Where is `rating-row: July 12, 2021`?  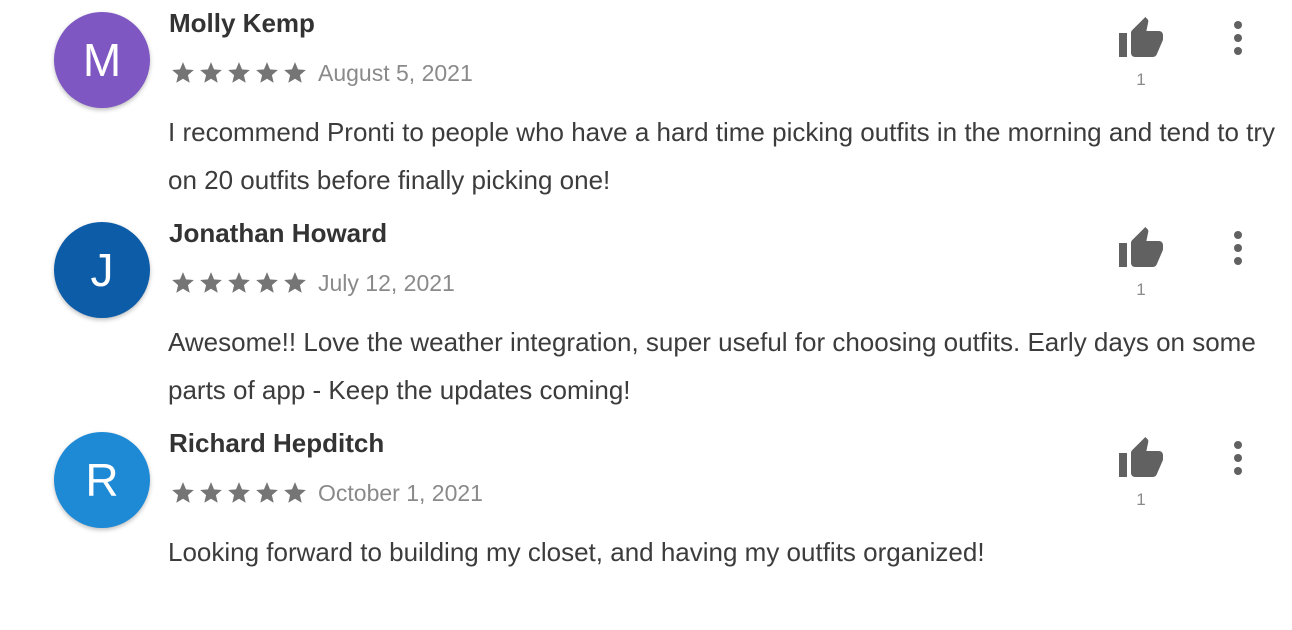 rating-row: July 12, 2021 is located at coordinates (312, 283).